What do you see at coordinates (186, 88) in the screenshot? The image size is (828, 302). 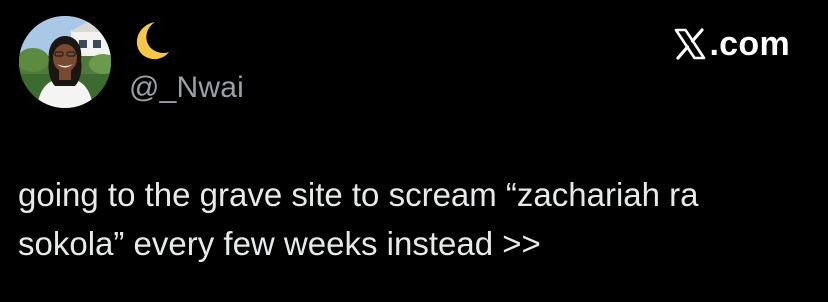 I see `author-handle: @_Nwai` at bounding box center [186, 88].